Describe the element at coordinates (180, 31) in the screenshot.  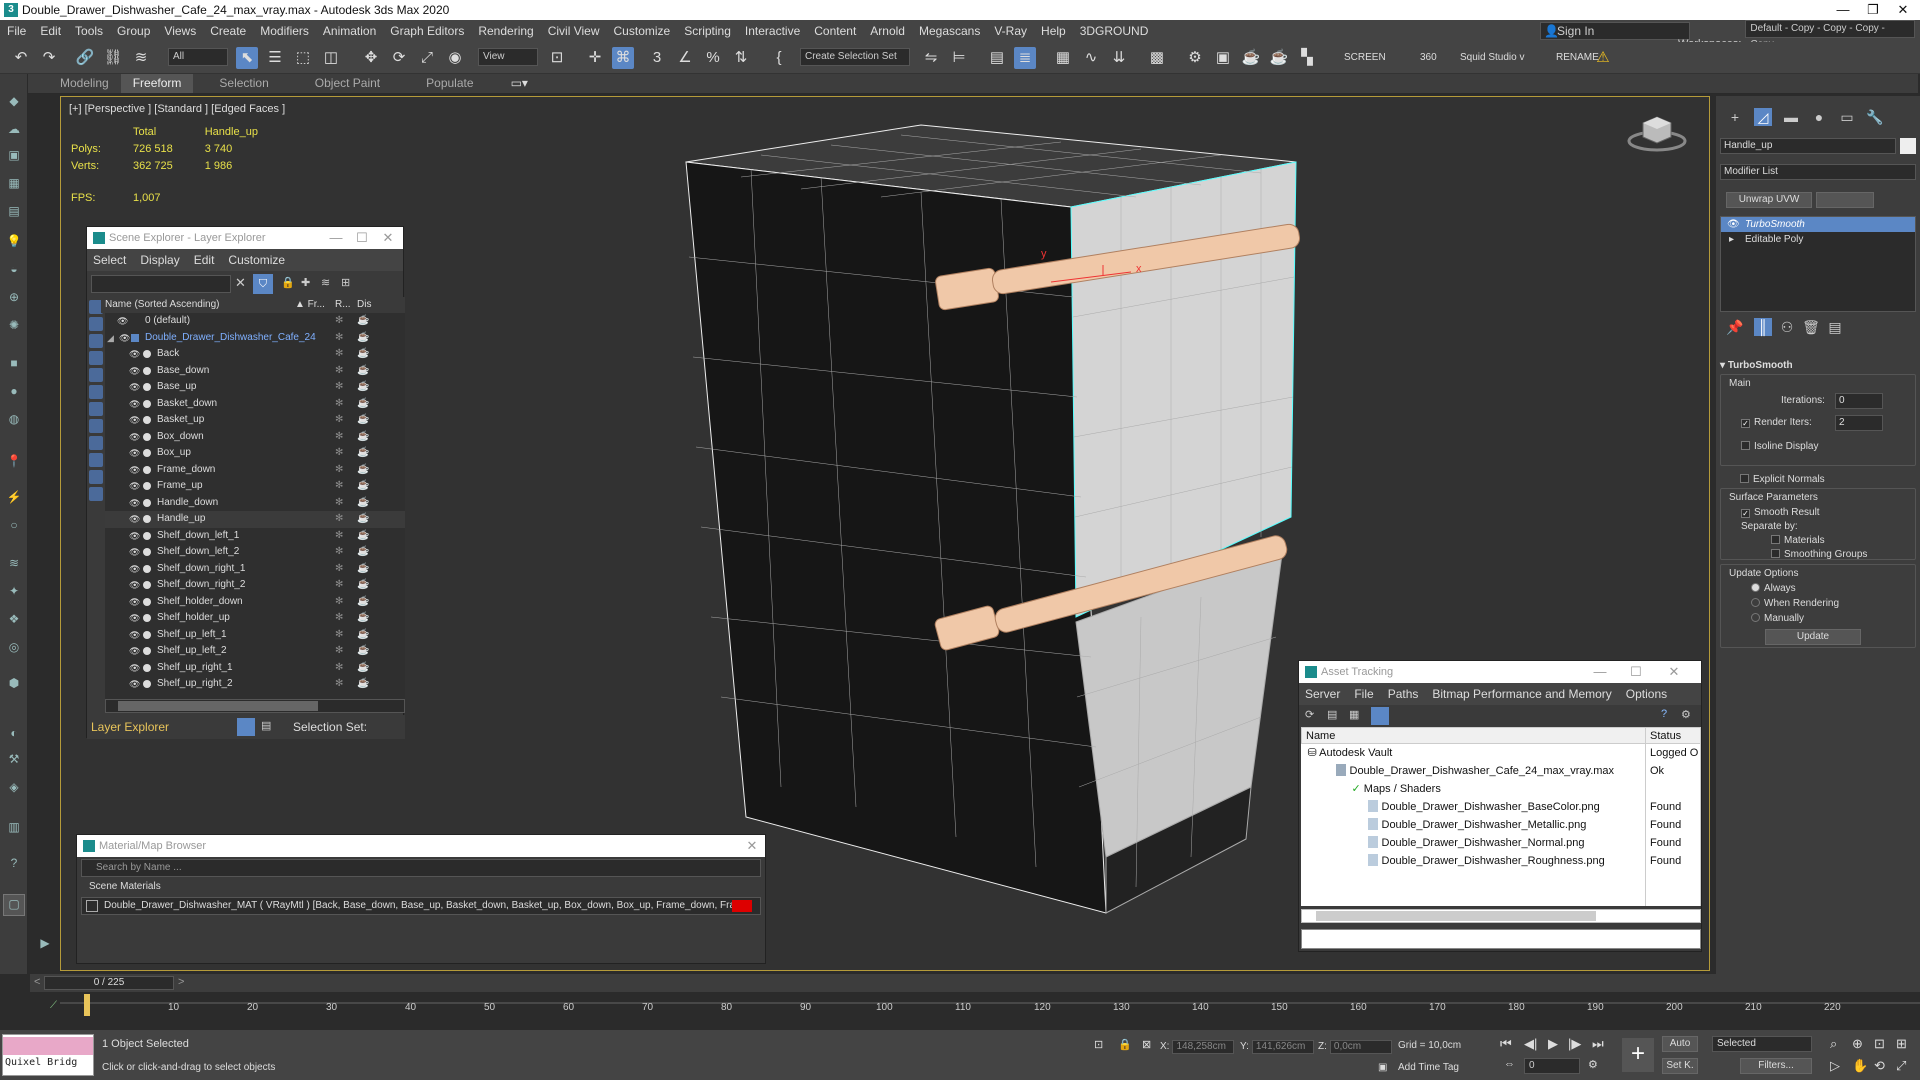
I see `menu-views: Views` at that location.